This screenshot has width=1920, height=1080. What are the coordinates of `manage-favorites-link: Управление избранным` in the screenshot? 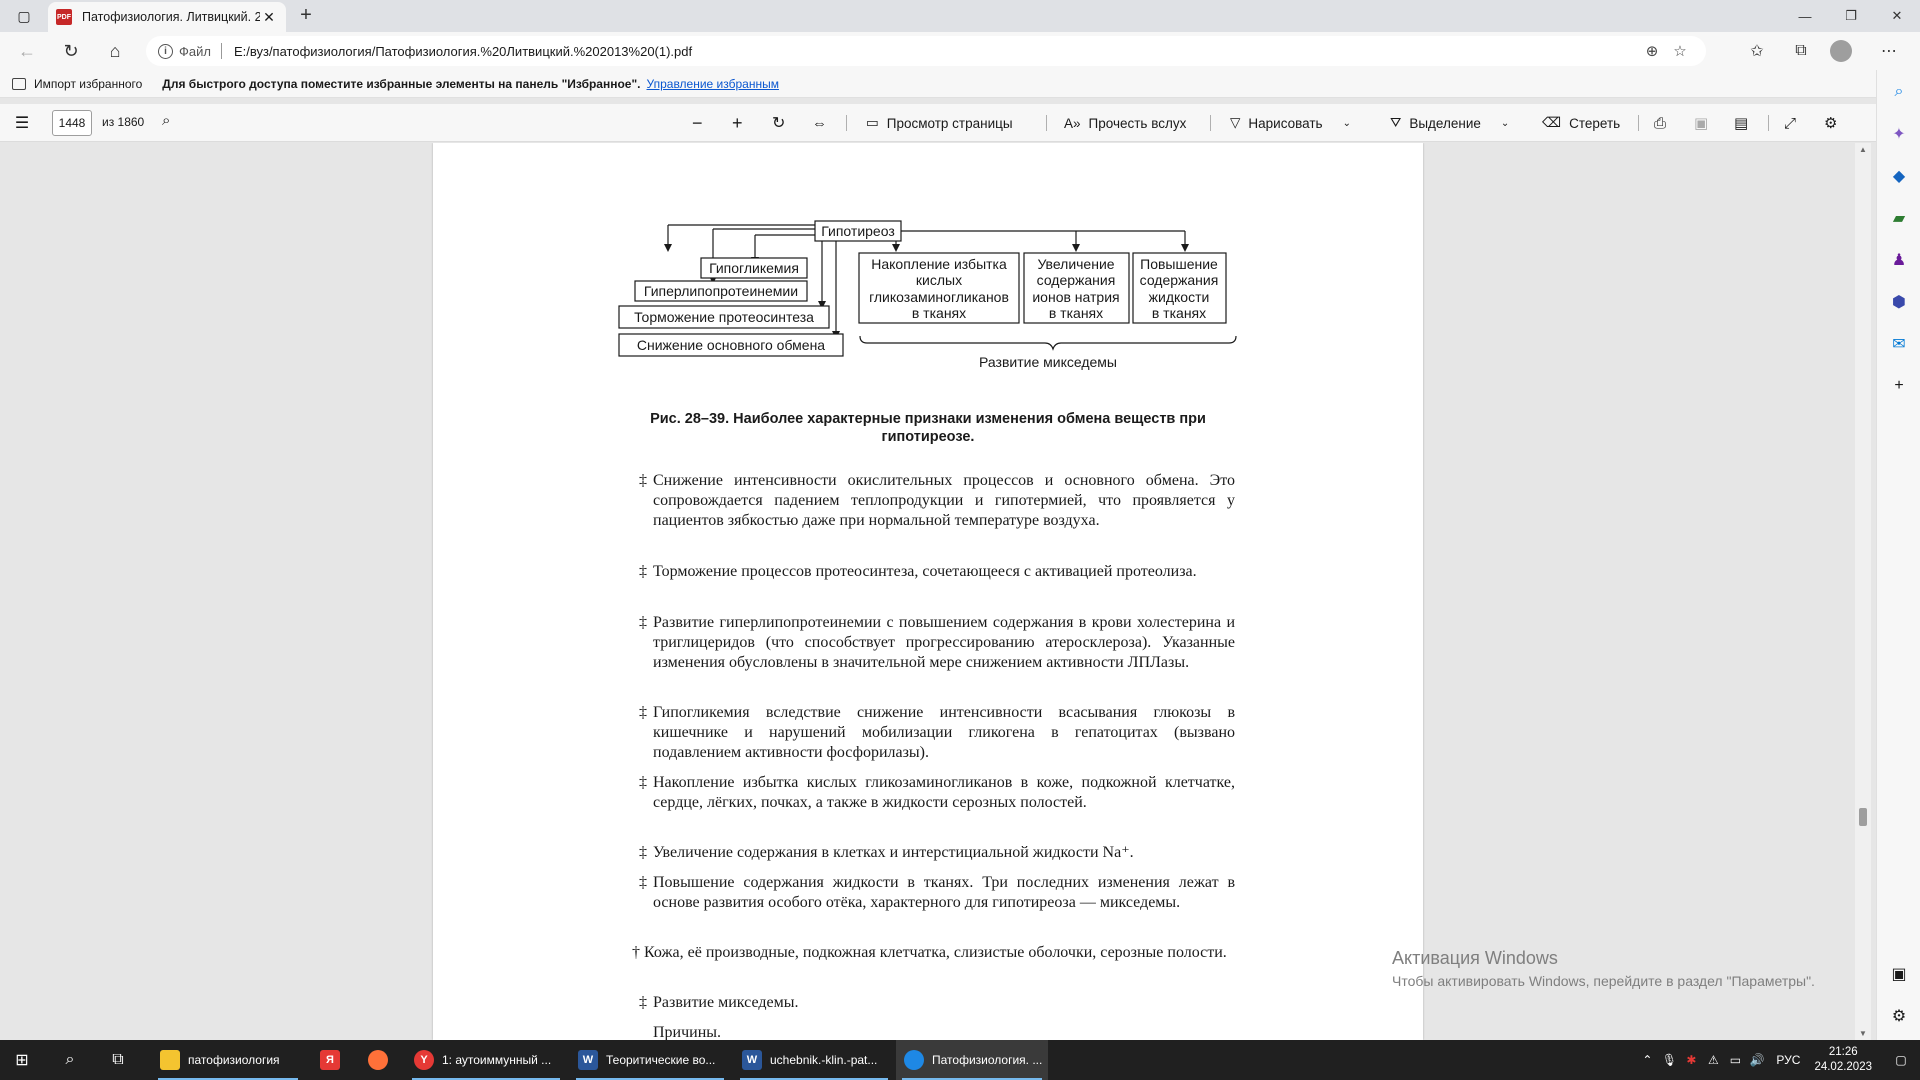 It's located at (713, 84).